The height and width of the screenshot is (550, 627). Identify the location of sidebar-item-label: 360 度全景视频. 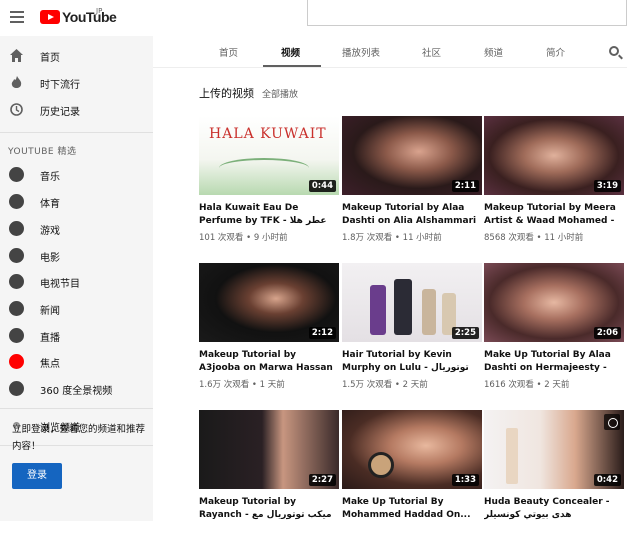
(76, 391).